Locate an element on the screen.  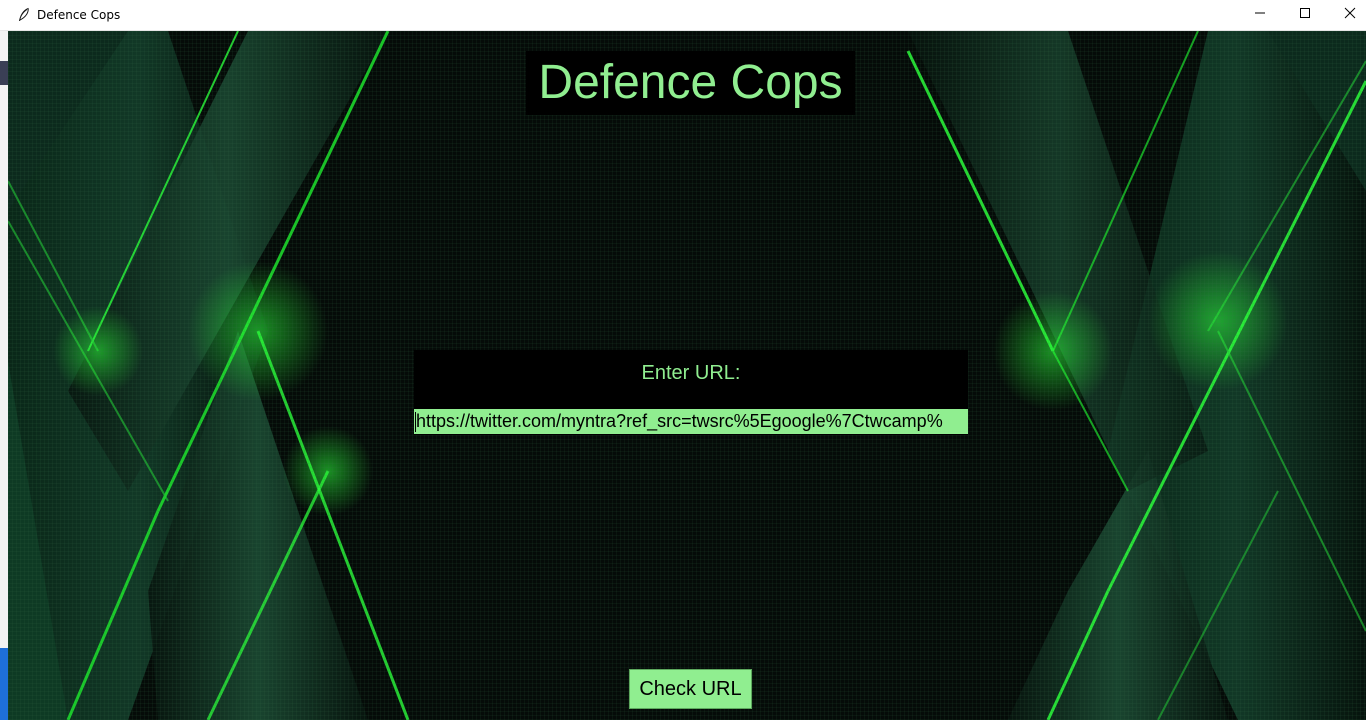
maximize-button is located at coordinates (1305, 15).